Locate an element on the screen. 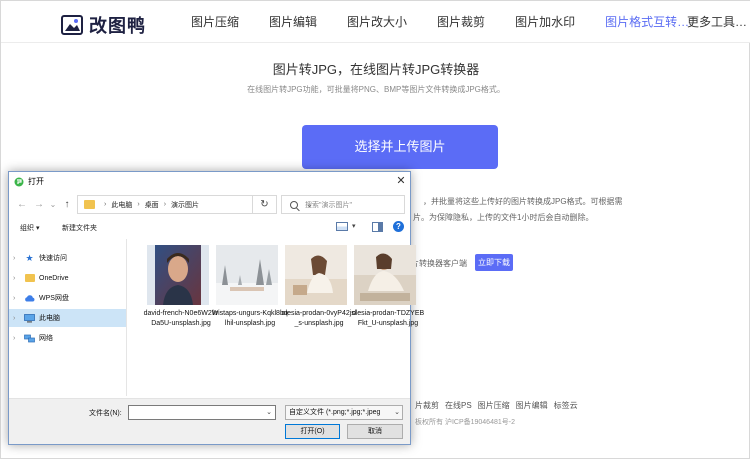 The image size is (750, 459). nav-image-resize: 图片改大小 is located at coordinates (377, 22).